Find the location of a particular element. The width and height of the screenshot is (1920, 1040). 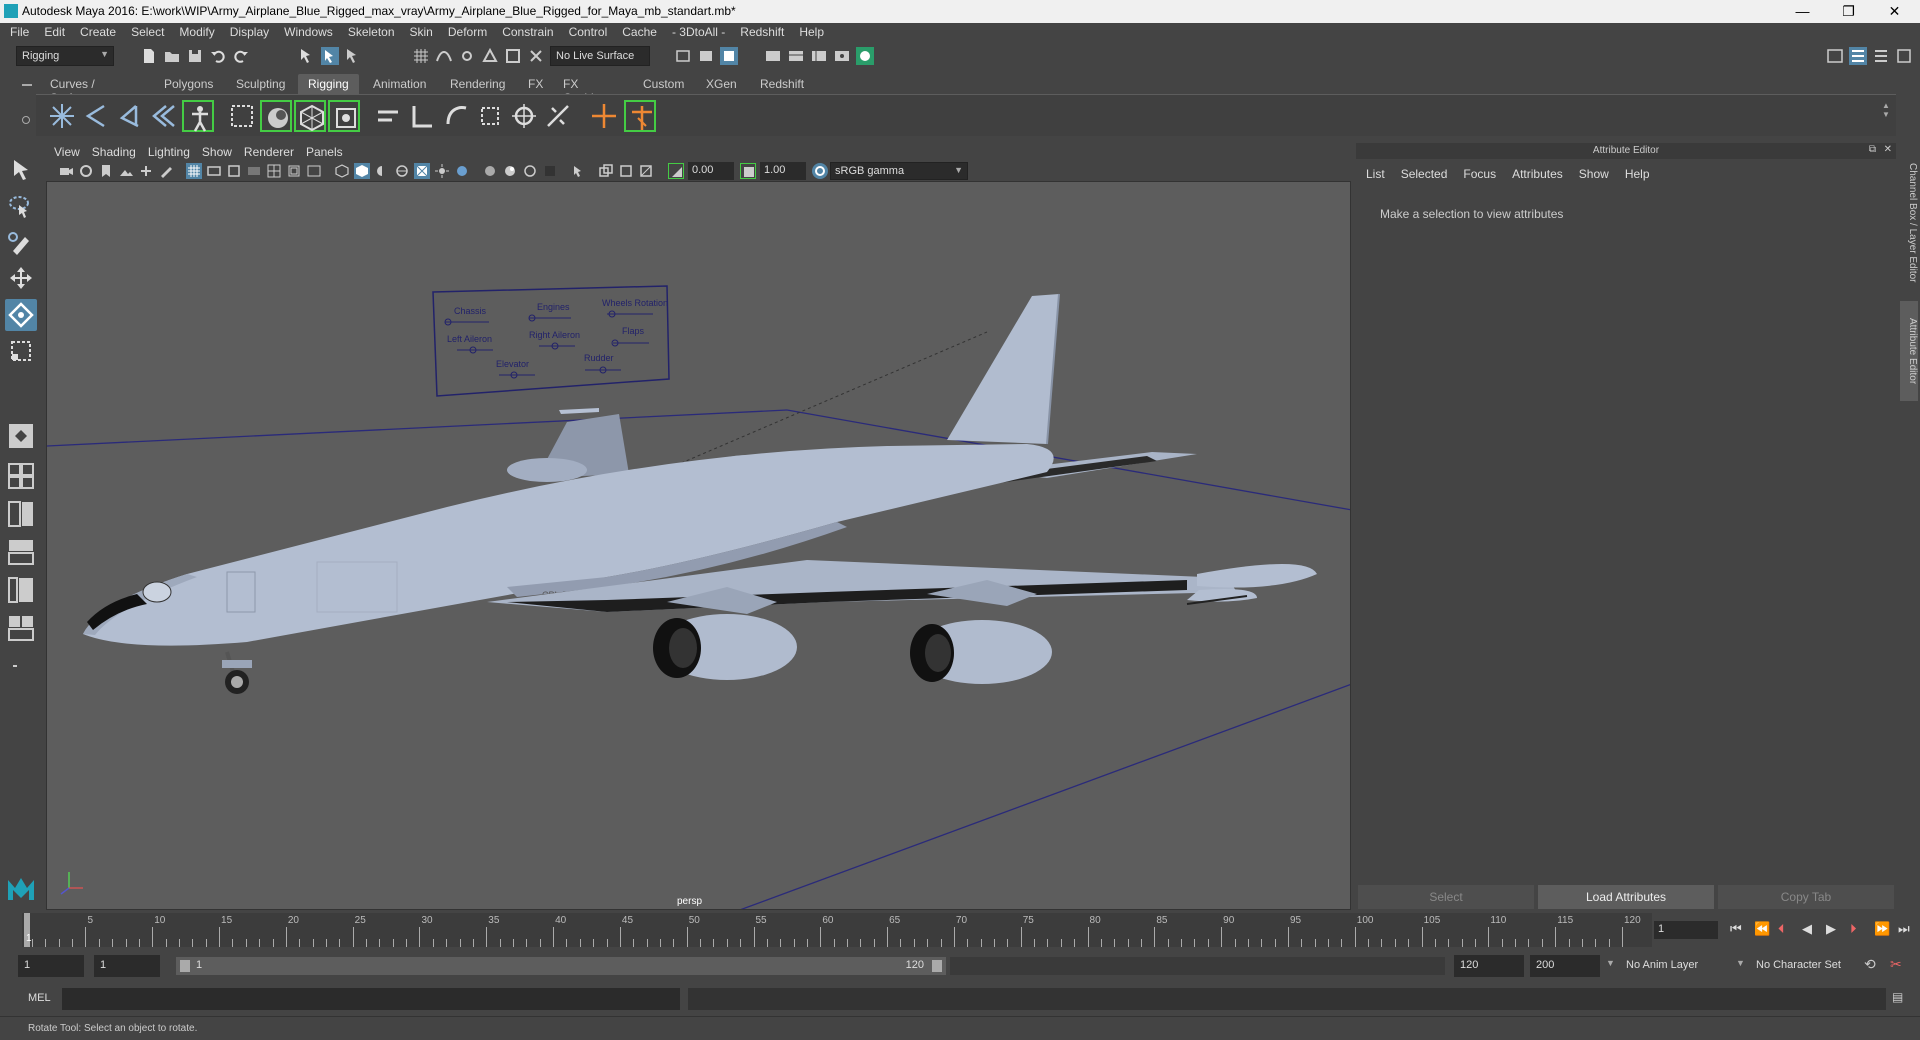

image-plane-icon is located at coordinates (126, 171).